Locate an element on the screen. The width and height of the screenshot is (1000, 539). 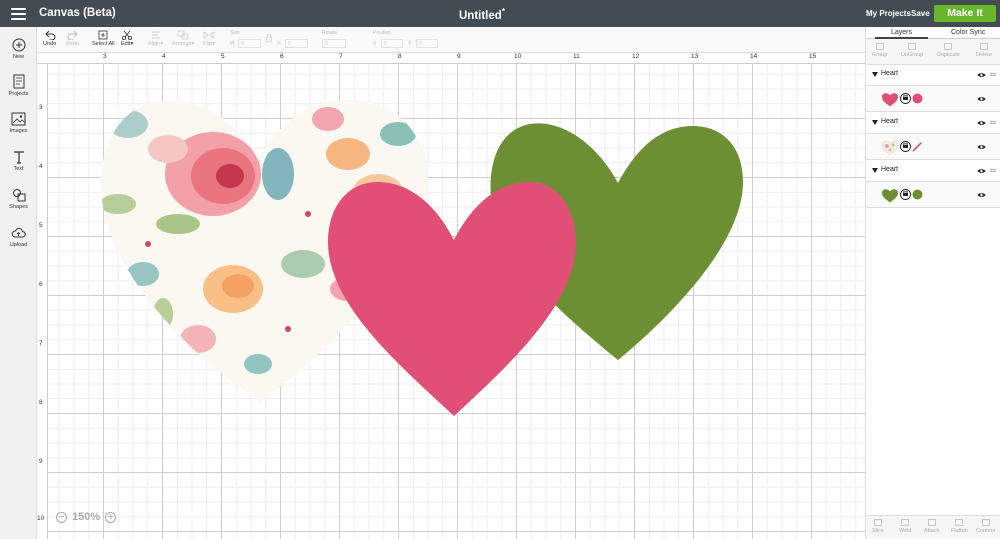
sidebar-item-label: Shapes is located at coordinates (18, 207).